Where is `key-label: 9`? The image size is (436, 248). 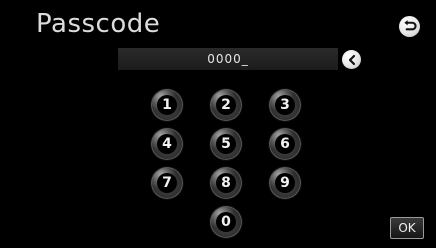 key-label: 9 is located at coordinates (285, 183).